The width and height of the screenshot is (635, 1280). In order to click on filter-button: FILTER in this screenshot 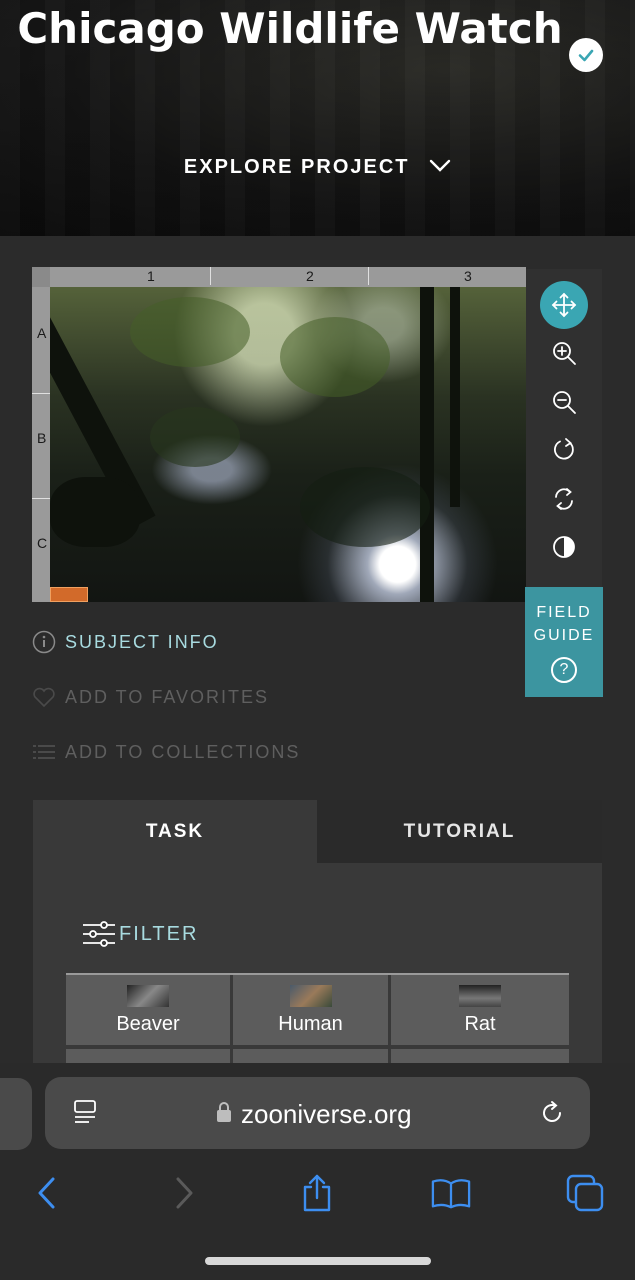, I will do `click(140, 934)`.